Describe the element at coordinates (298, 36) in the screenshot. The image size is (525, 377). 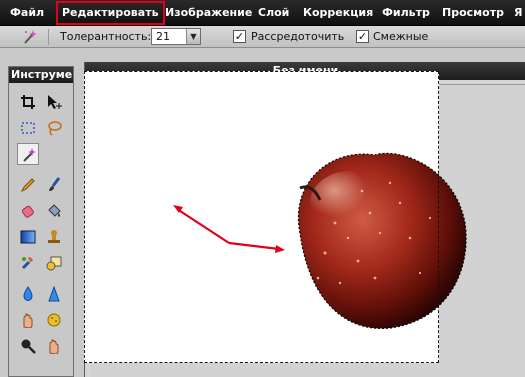
I see `antialias-label: Рассредоточить` at that location.